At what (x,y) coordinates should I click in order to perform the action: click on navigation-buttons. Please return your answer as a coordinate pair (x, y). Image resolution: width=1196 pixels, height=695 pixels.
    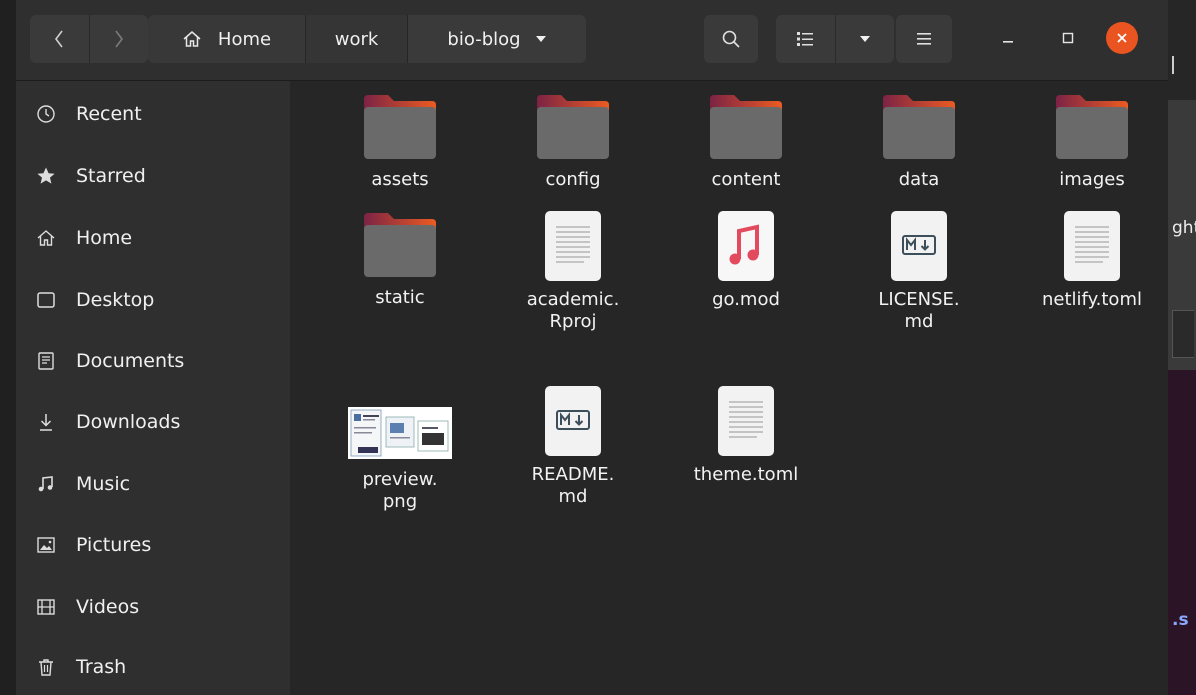
    Looking at the image, I should click on (89, 39).